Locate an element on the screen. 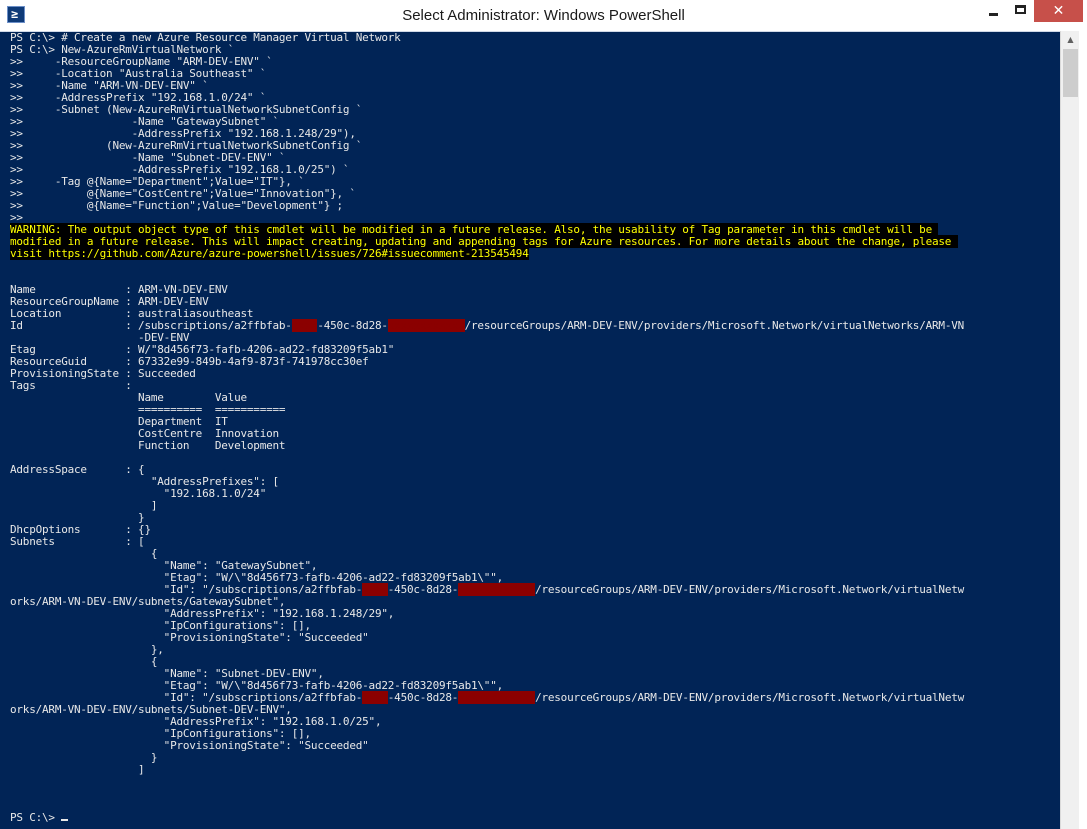 This screenshot has width=1087, height=829. window-title: Select Administrator: Windows PowerShell is located at coordinates (543, 15).